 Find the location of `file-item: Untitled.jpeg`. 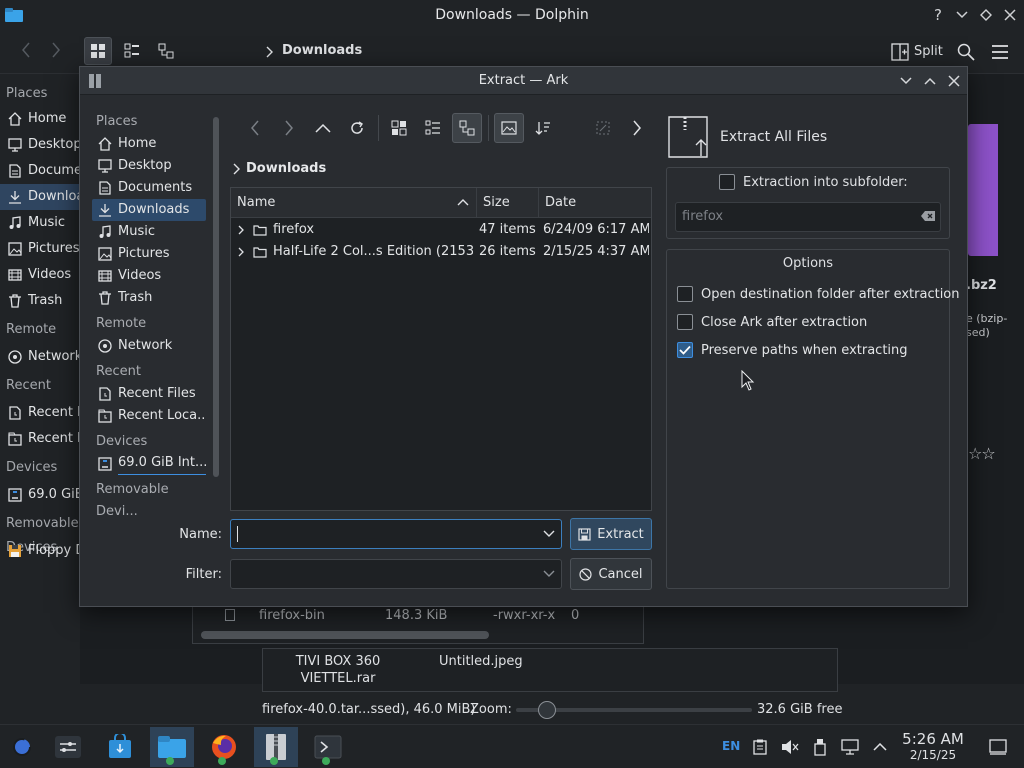

file-item: Untitled.jpeg is located at coordinates (481, 661).